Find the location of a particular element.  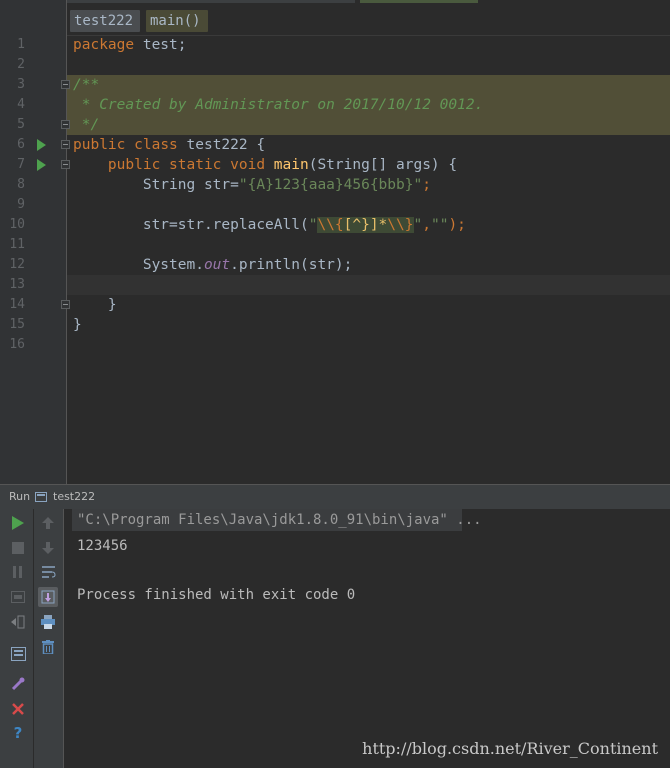

string-token: "" is located at coordinates (439, 225).